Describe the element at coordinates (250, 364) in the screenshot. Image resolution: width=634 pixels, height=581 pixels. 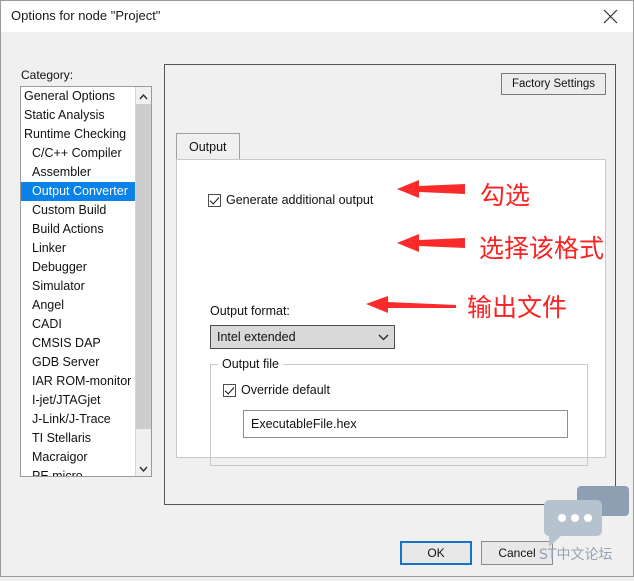
I see `output-file-legend: Output file` at that location.